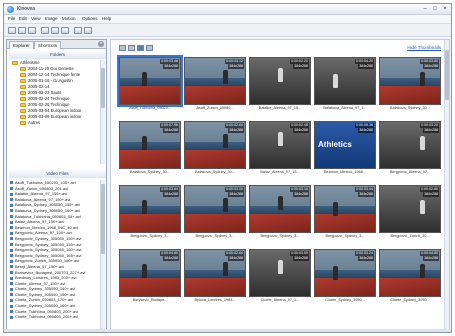 The height and width of the screenshot is (336, 455). I want to click on thumbnail-image: 0:00:03.16 384x288, so click(280, 209).